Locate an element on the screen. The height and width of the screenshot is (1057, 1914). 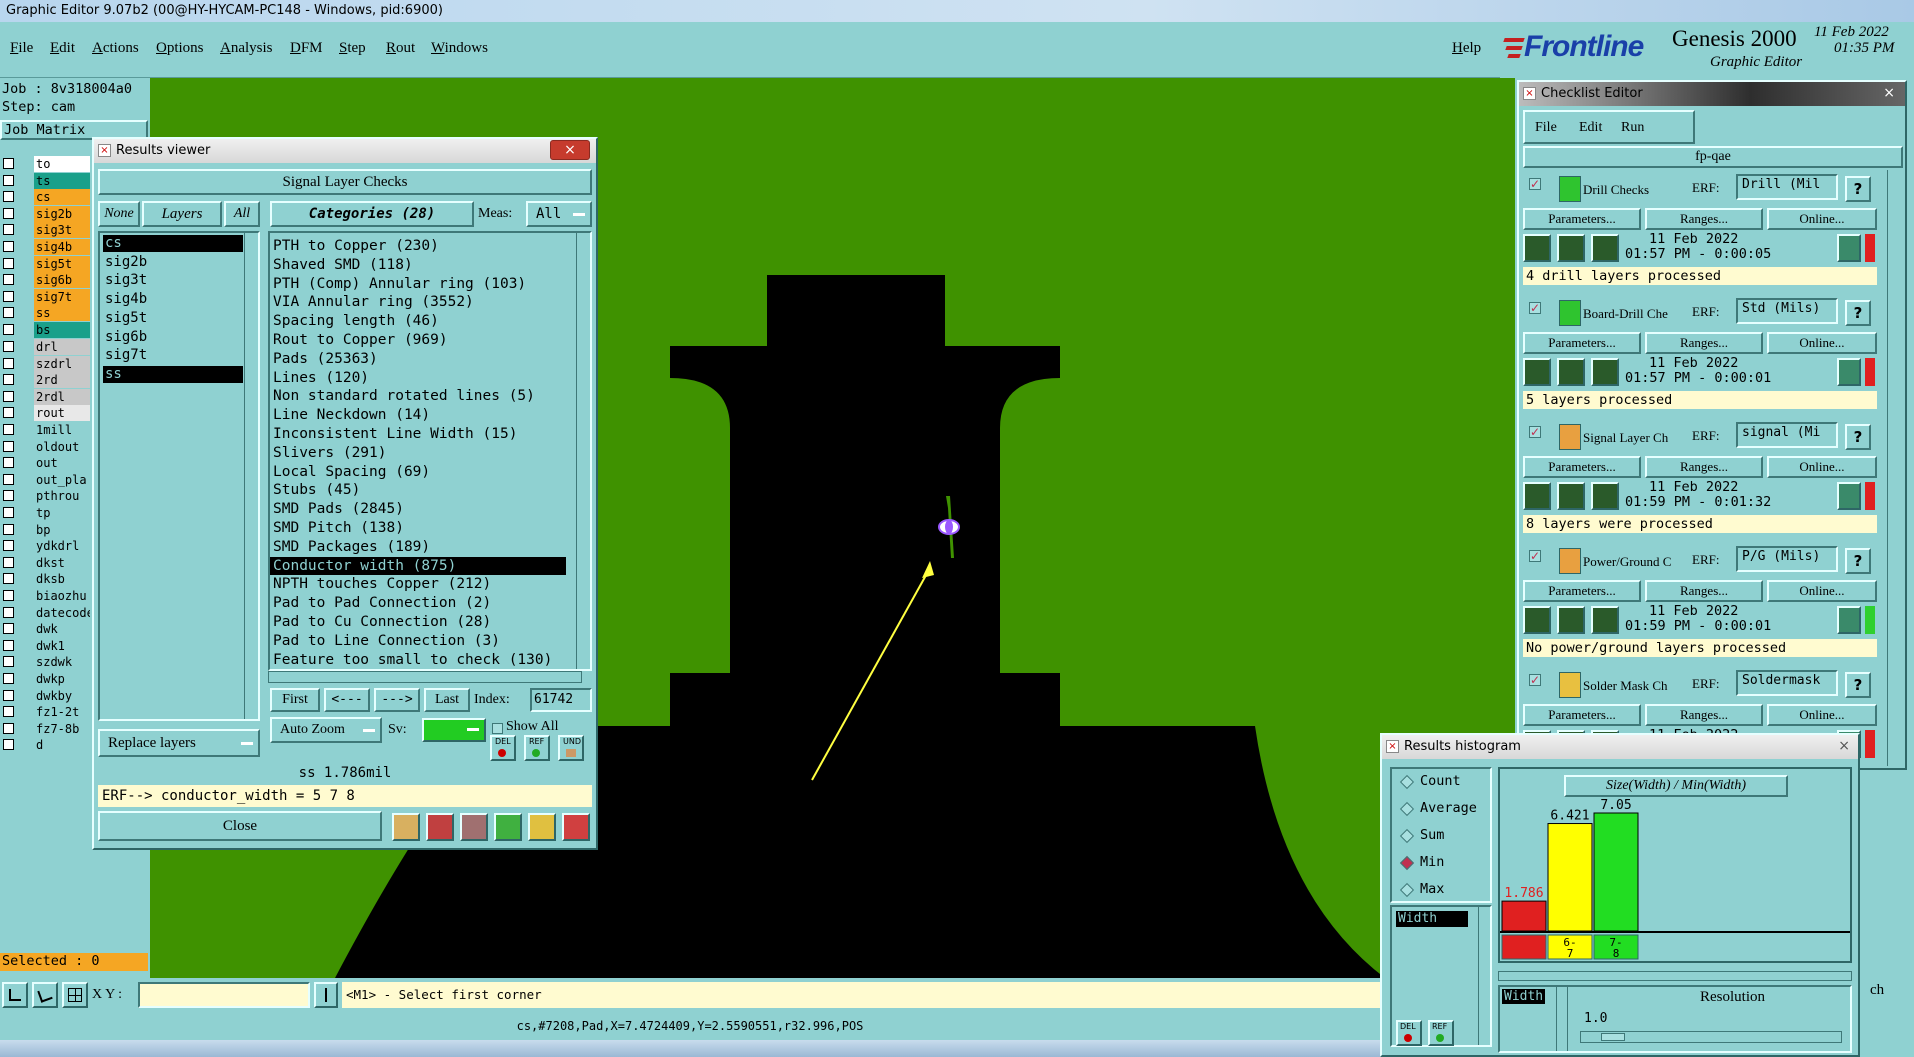
menu-help: Help is located at coordinates (1466, 48).